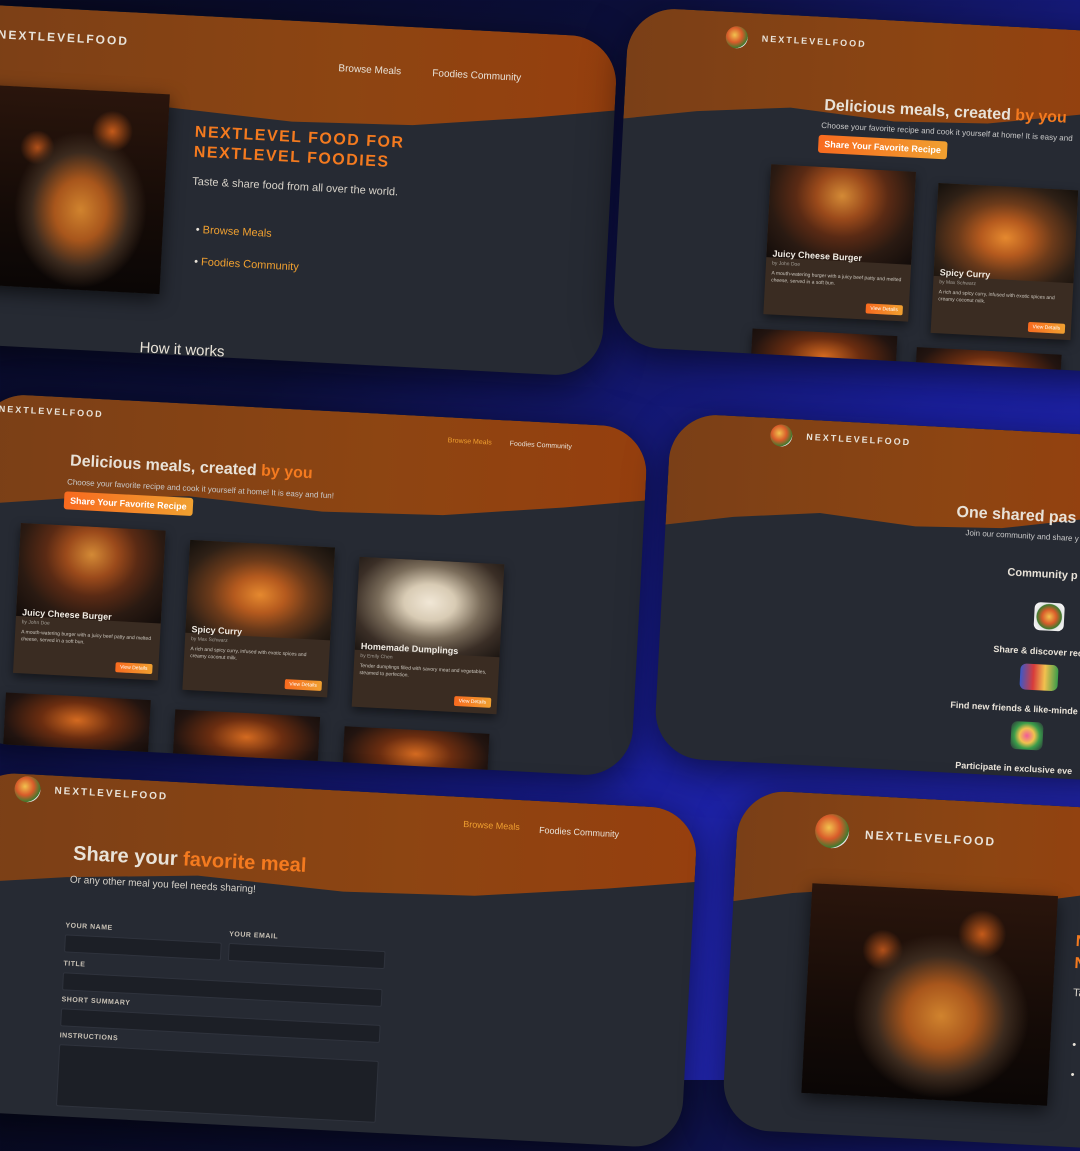  I want to click on community-perk: Find new friends & like-minde, so click(1014, 708).